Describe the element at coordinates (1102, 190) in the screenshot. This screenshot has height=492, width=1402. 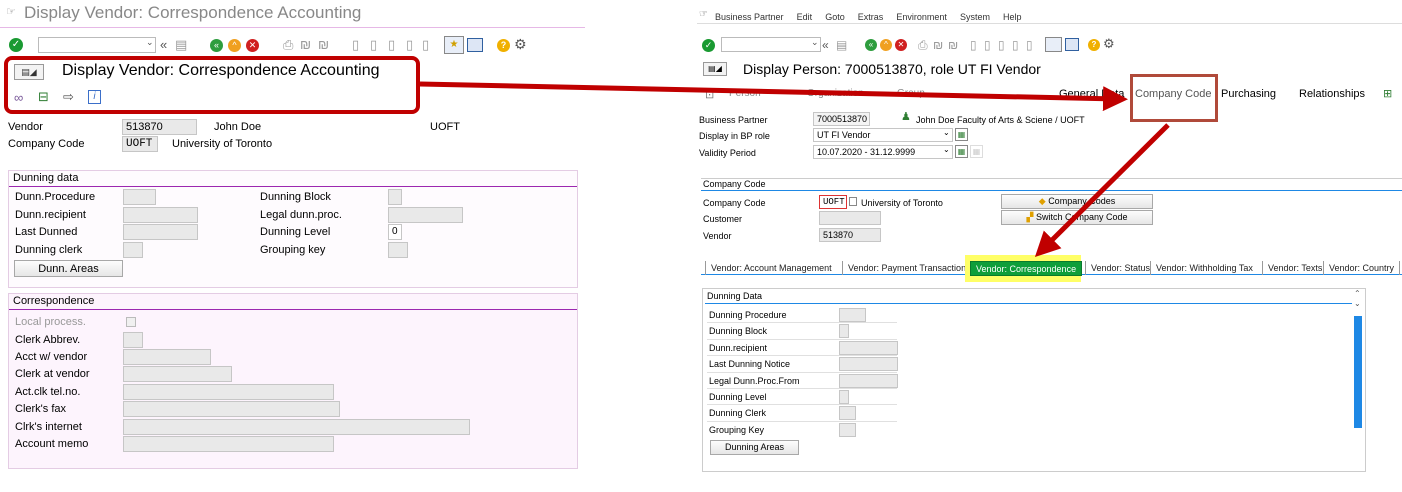
I see `arrow-to-correspondence-tab` at that location.